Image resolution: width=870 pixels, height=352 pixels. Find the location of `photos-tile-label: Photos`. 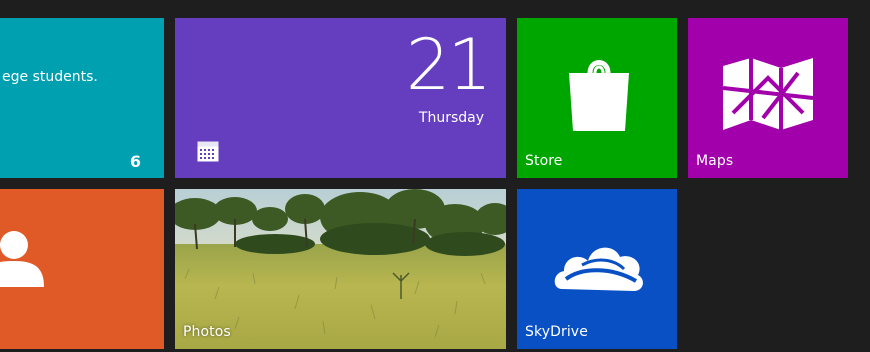

photos-tile-label: Photos is located at coordinates (207, 332).